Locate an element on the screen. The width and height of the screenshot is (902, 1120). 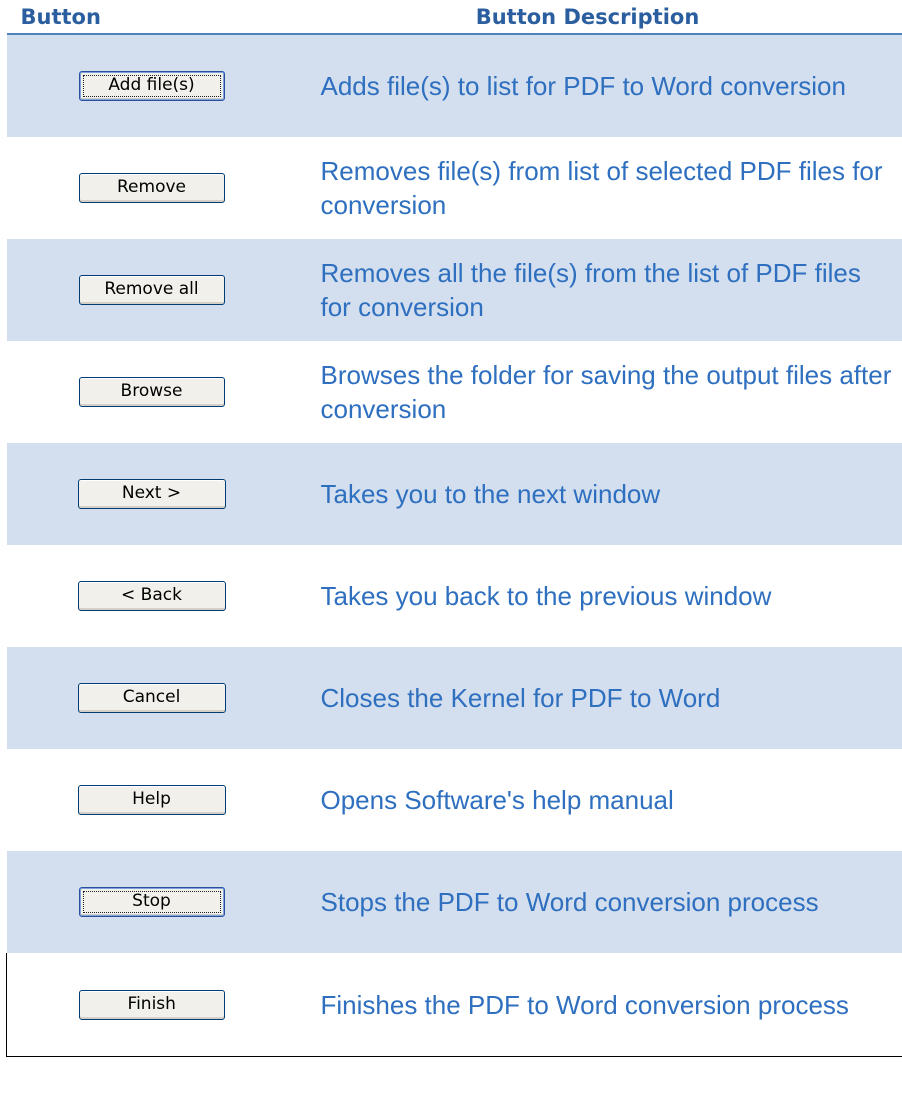
table-row: Help Opens Software's help manual is located at coordinates (454, 800).